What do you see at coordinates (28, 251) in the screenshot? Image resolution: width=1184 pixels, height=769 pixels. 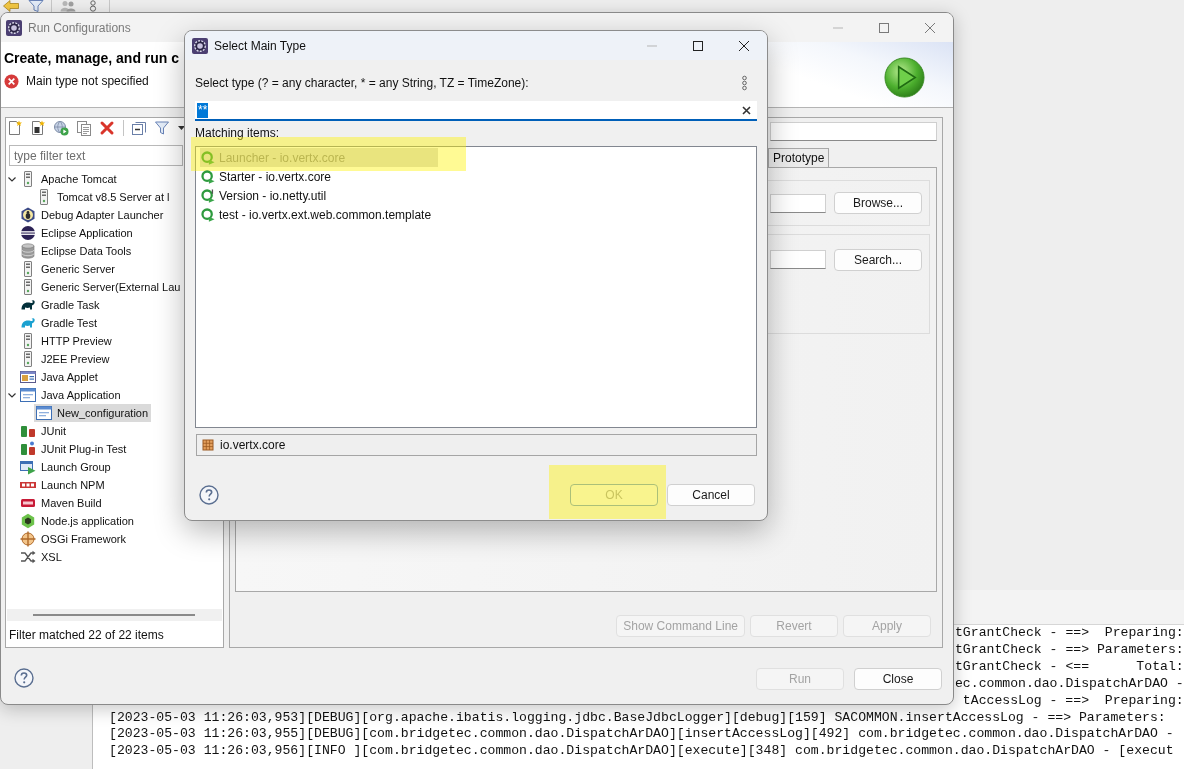 I see `database-icon` at bounding box center [28, 251].